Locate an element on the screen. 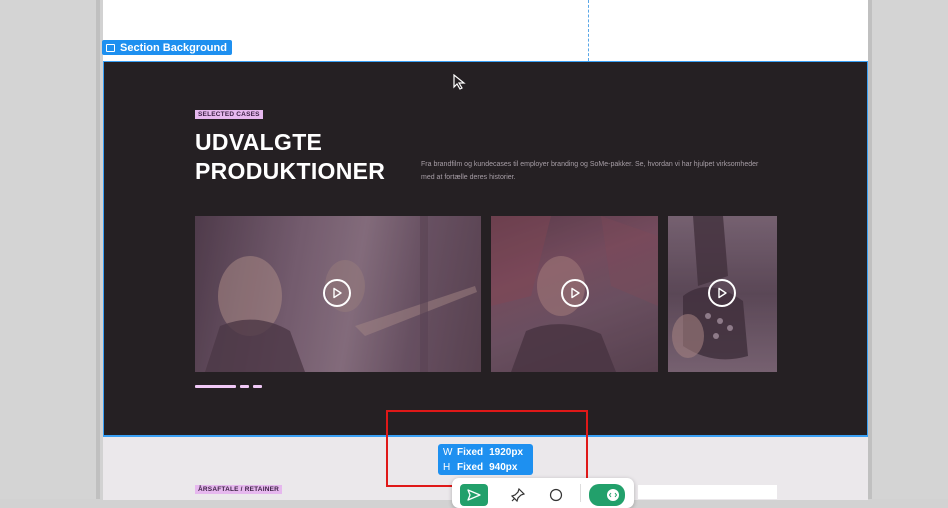 This screenshot has height=508, width=948. section-badge-label: Section Background is located at coordinates (173, 47).